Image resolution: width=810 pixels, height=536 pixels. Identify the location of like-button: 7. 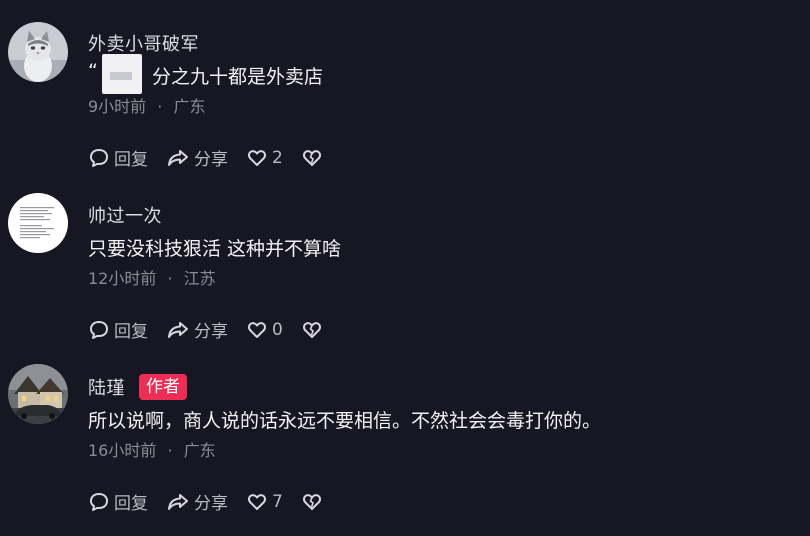
(264, 502).